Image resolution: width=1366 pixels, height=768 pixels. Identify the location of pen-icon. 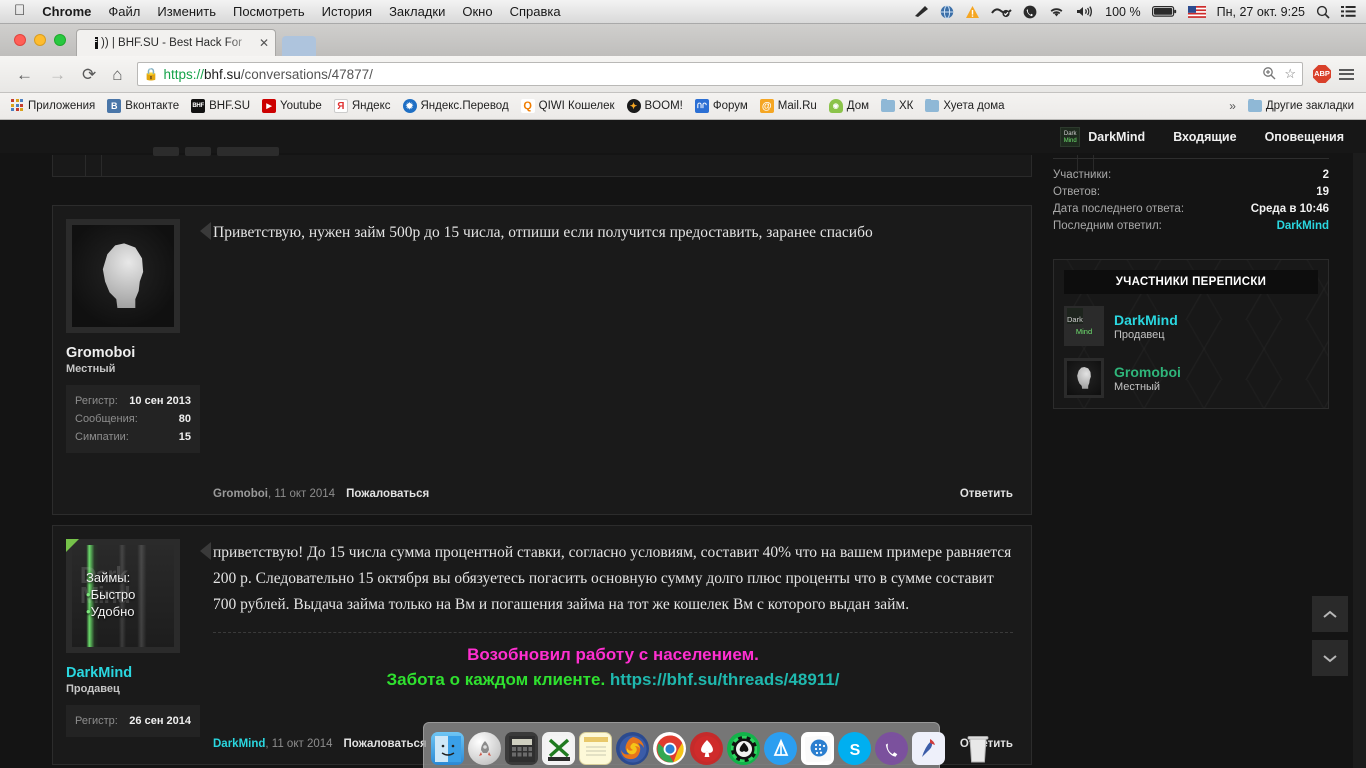
(921, 12).